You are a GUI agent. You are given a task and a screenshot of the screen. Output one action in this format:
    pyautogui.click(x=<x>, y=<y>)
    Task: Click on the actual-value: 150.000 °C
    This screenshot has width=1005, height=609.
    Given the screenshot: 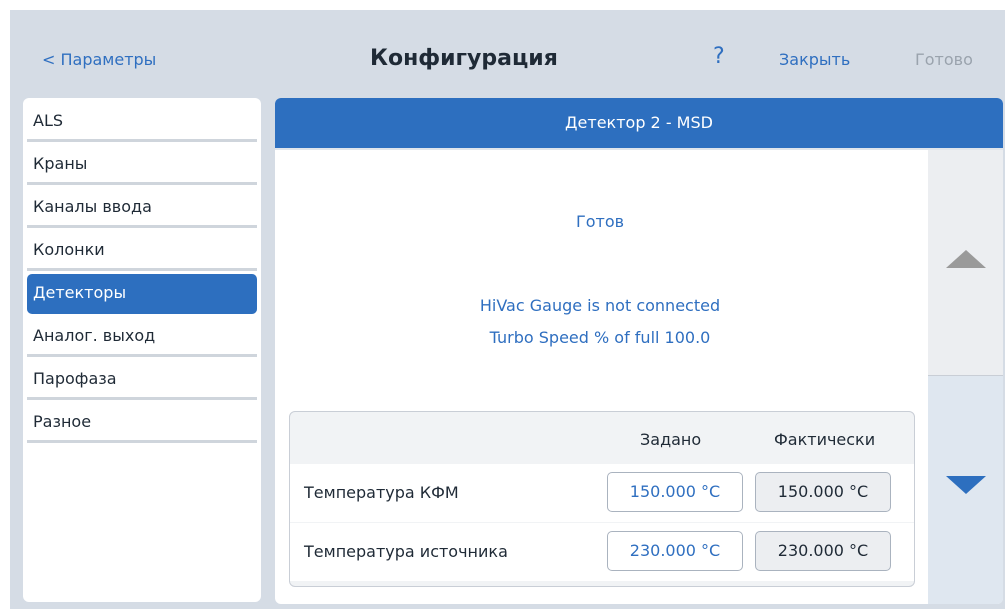 What is the action you would take?
    pyautogui.click(x=823, y=492)
    